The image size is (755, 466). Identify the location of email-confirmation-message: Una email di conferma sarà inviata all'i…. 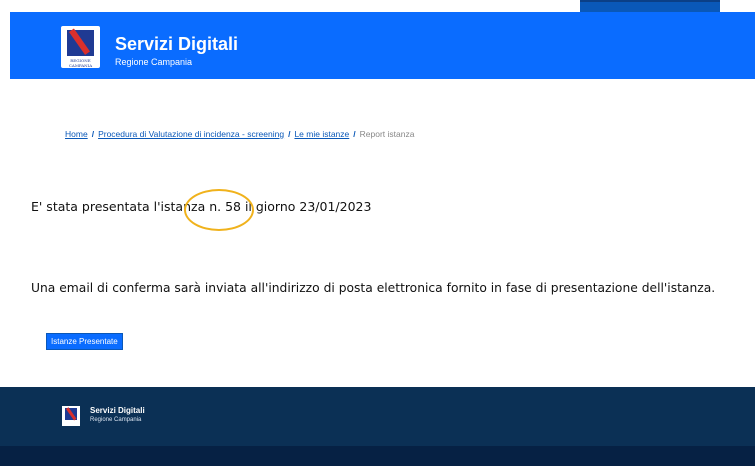
(373, 288).